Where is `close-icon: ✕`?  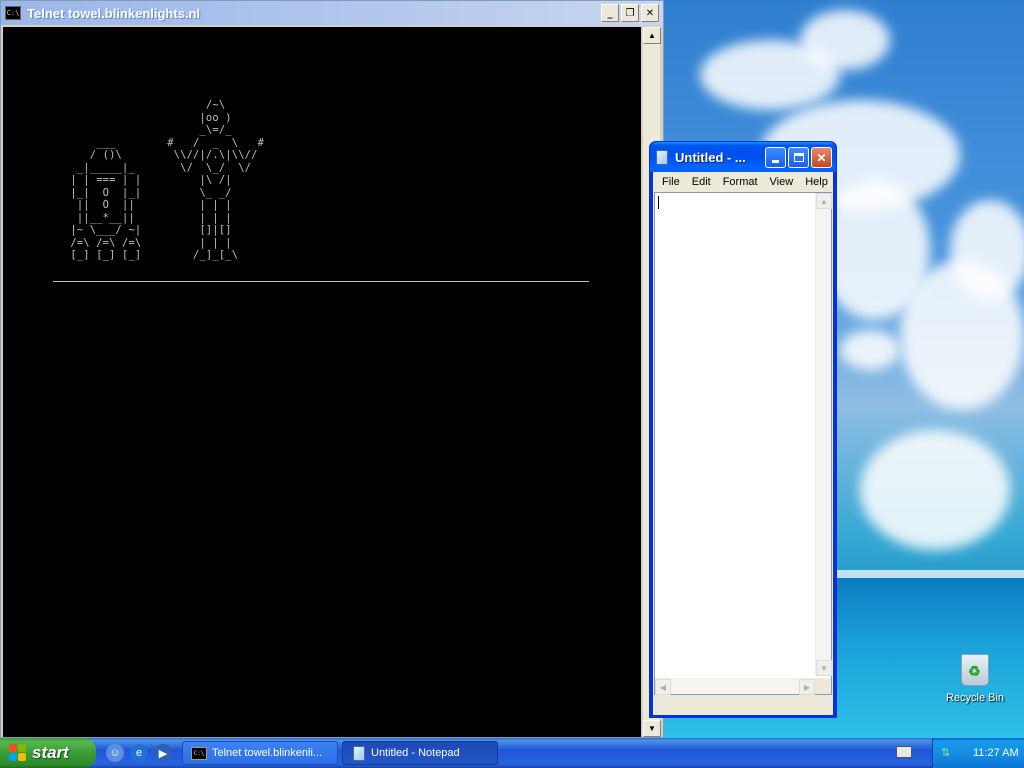
close-icon: ✕ is located at coordinates (821, 157).